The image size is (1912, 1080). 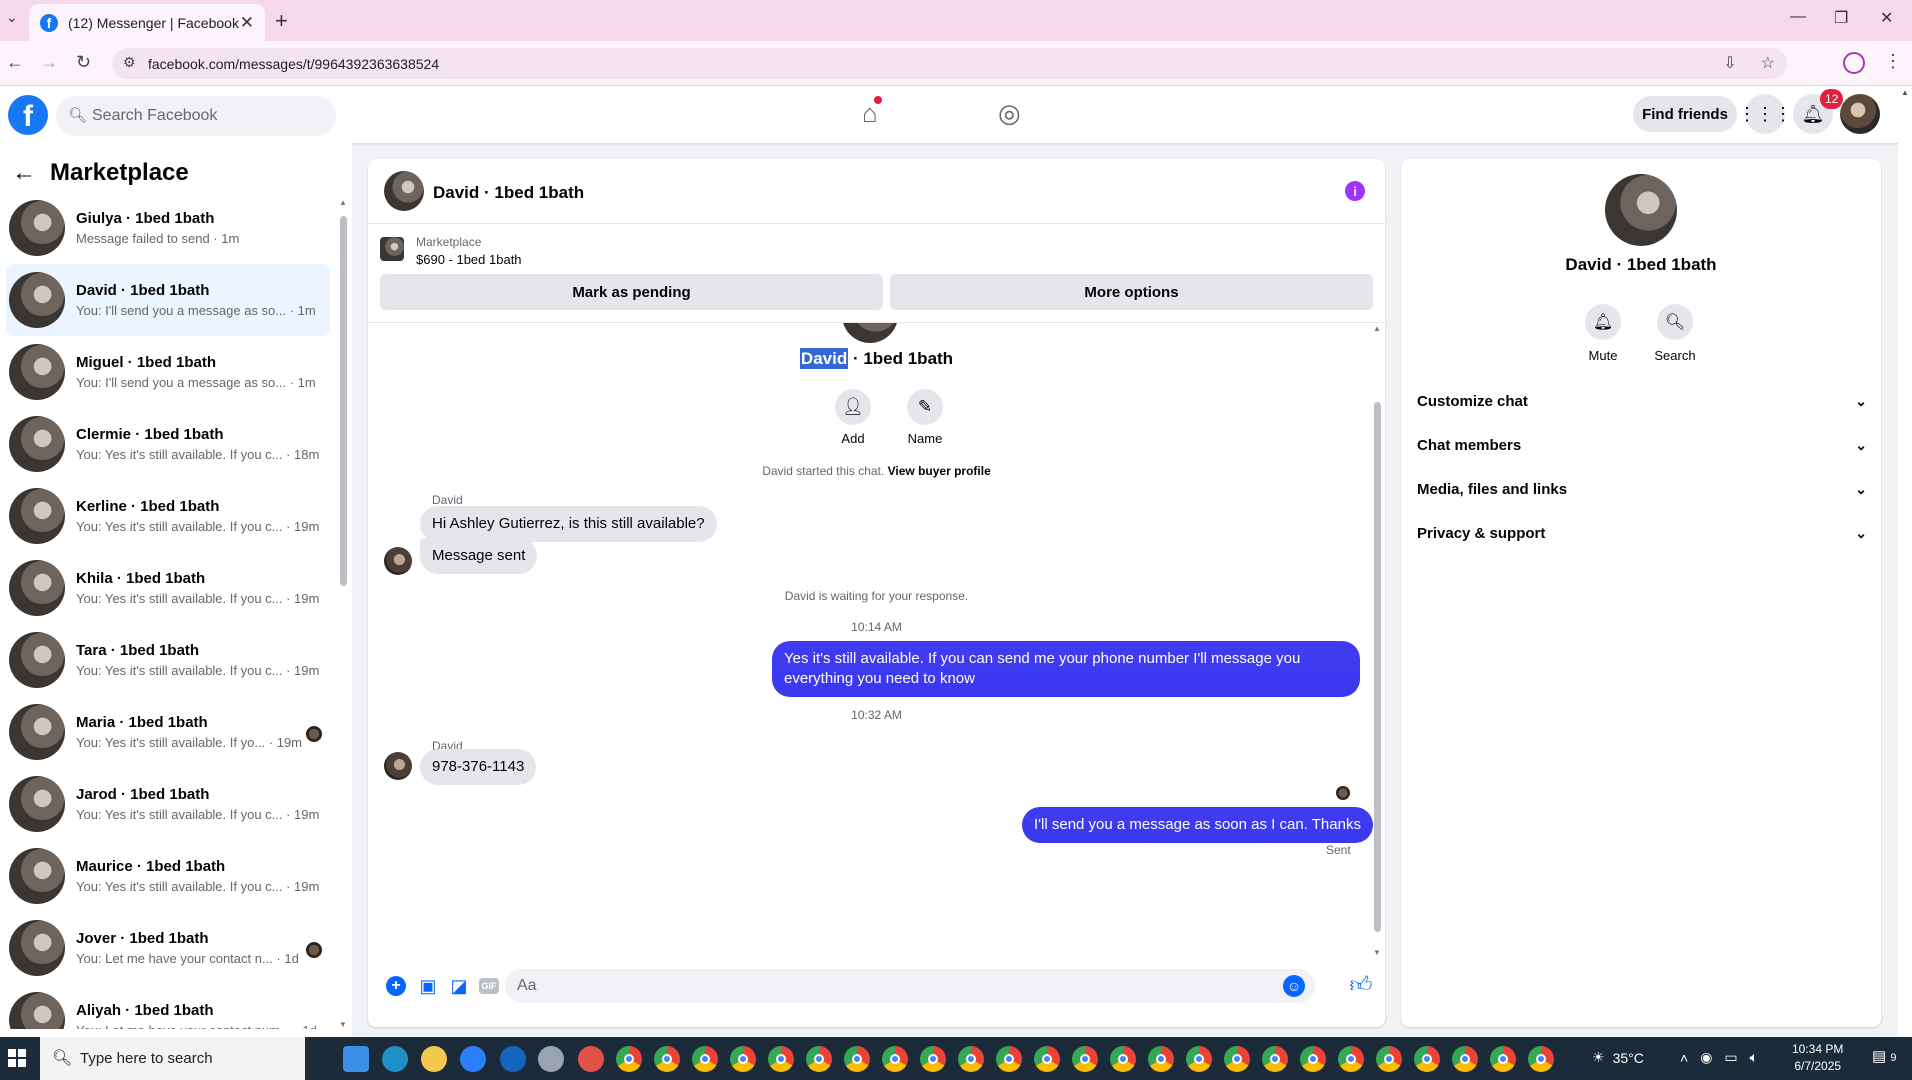 What do you see at coordinates (489, 986) in the screenshot?
I see `gif-icon: GIF` at bounding box center [489, 986].